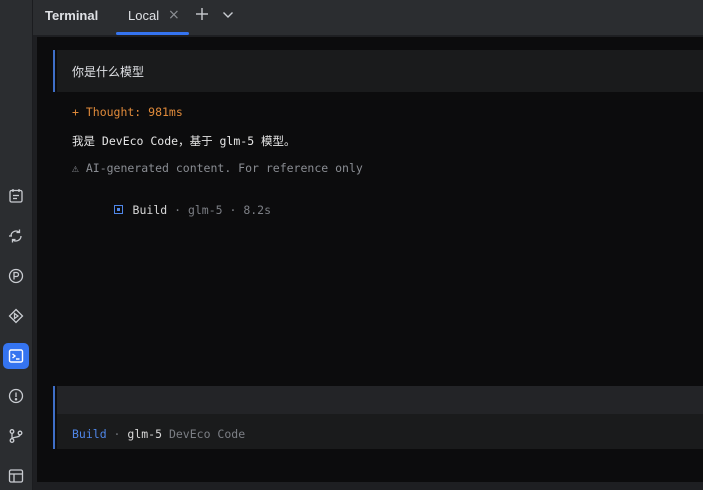 Image resolution: width=703 pixels, height=490 pixels. What do you see at coordinates (127, 112) in the screenshot?
I see `thought-toggle: + Thought: 981ms` at bounding box center [127, 112].